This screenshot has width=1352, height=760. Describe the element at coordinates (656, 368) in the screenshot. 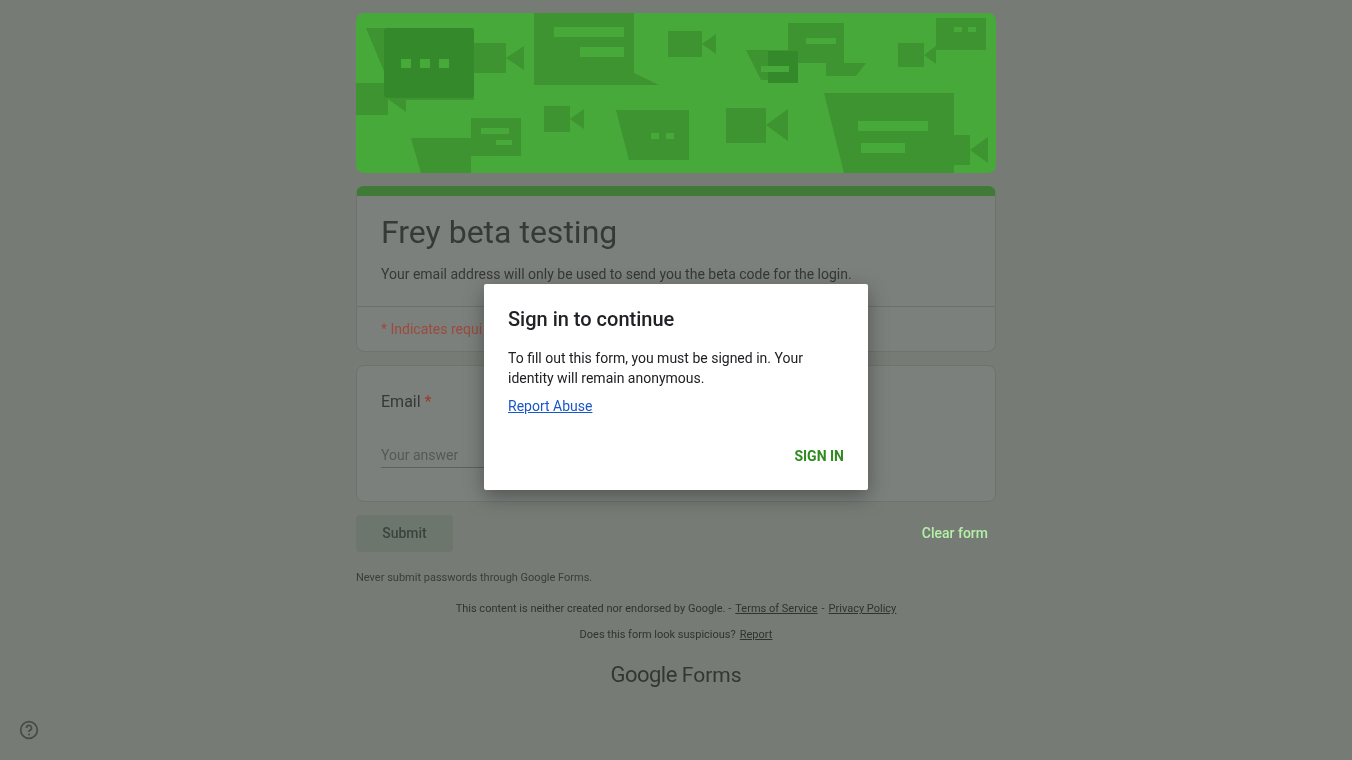

I see `dialog-message: To fill out this form, you must be signed in. Your identity will remain anonymous.` at that location.